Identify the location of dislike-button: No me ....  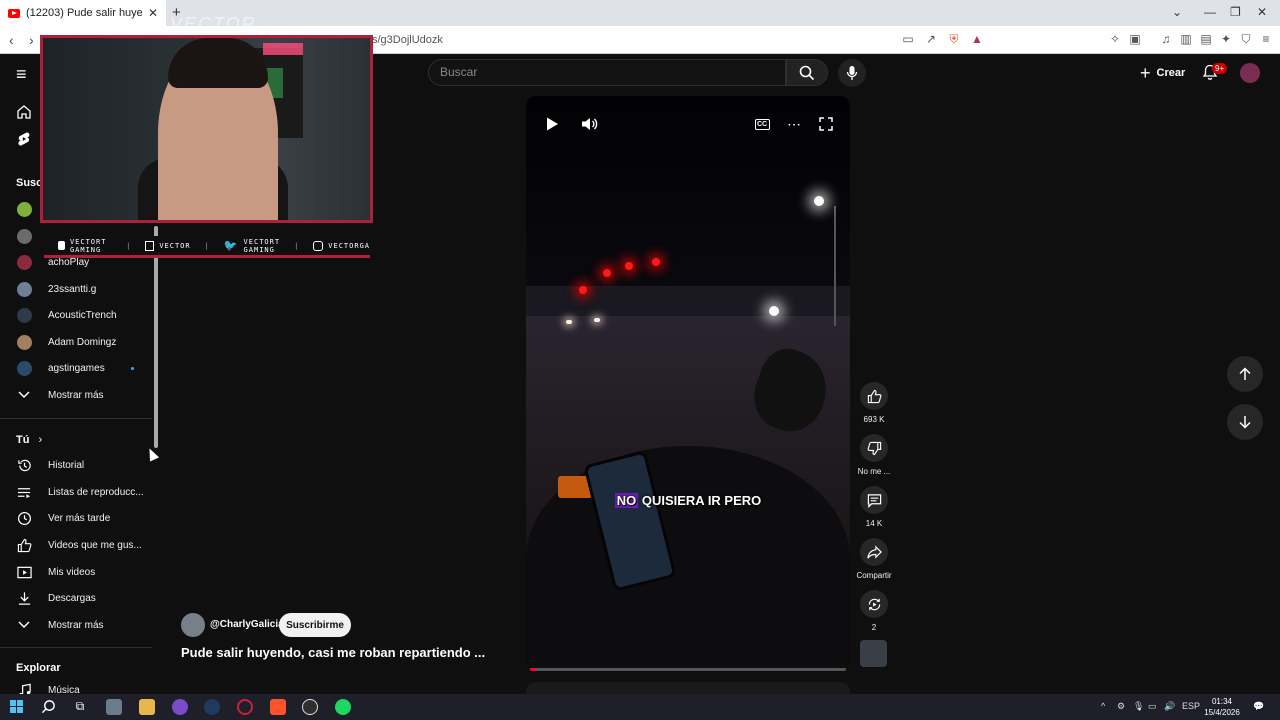
(874, 455).